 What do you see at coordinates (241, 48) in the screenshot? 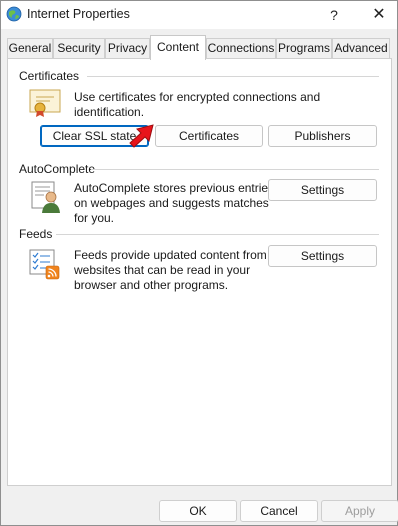
I see `tab-connections: Connections` at bounding box center [241, 48].